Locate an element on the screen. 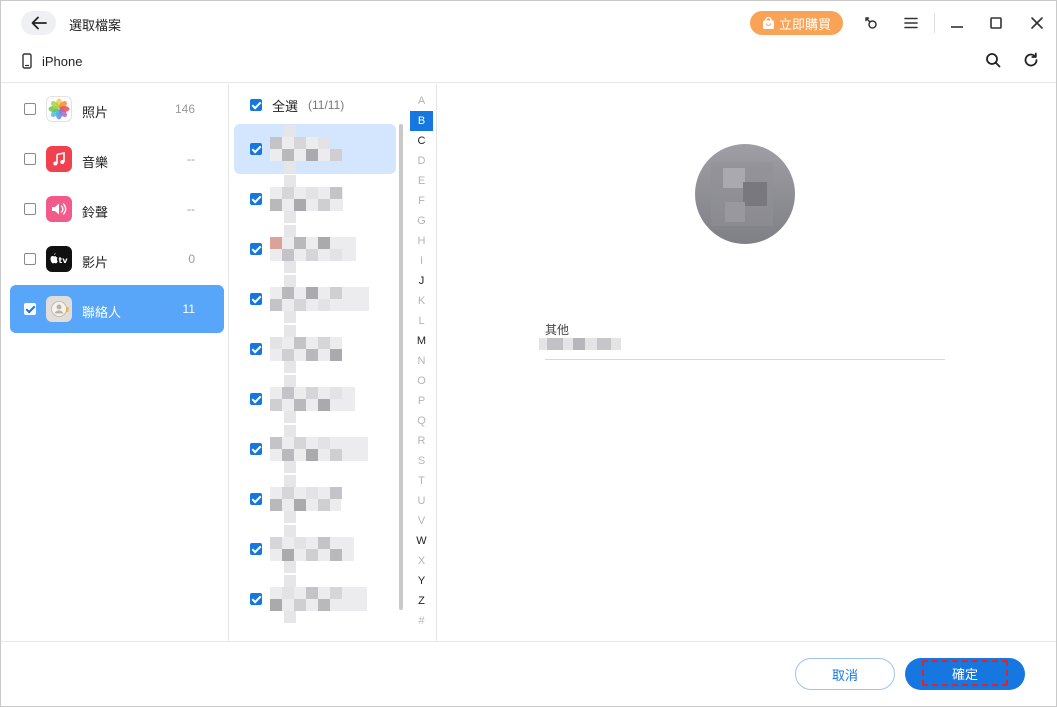 This screenshot has width=1057, height=707. field-label-other: 其他 is located at coordinates (557, 330).